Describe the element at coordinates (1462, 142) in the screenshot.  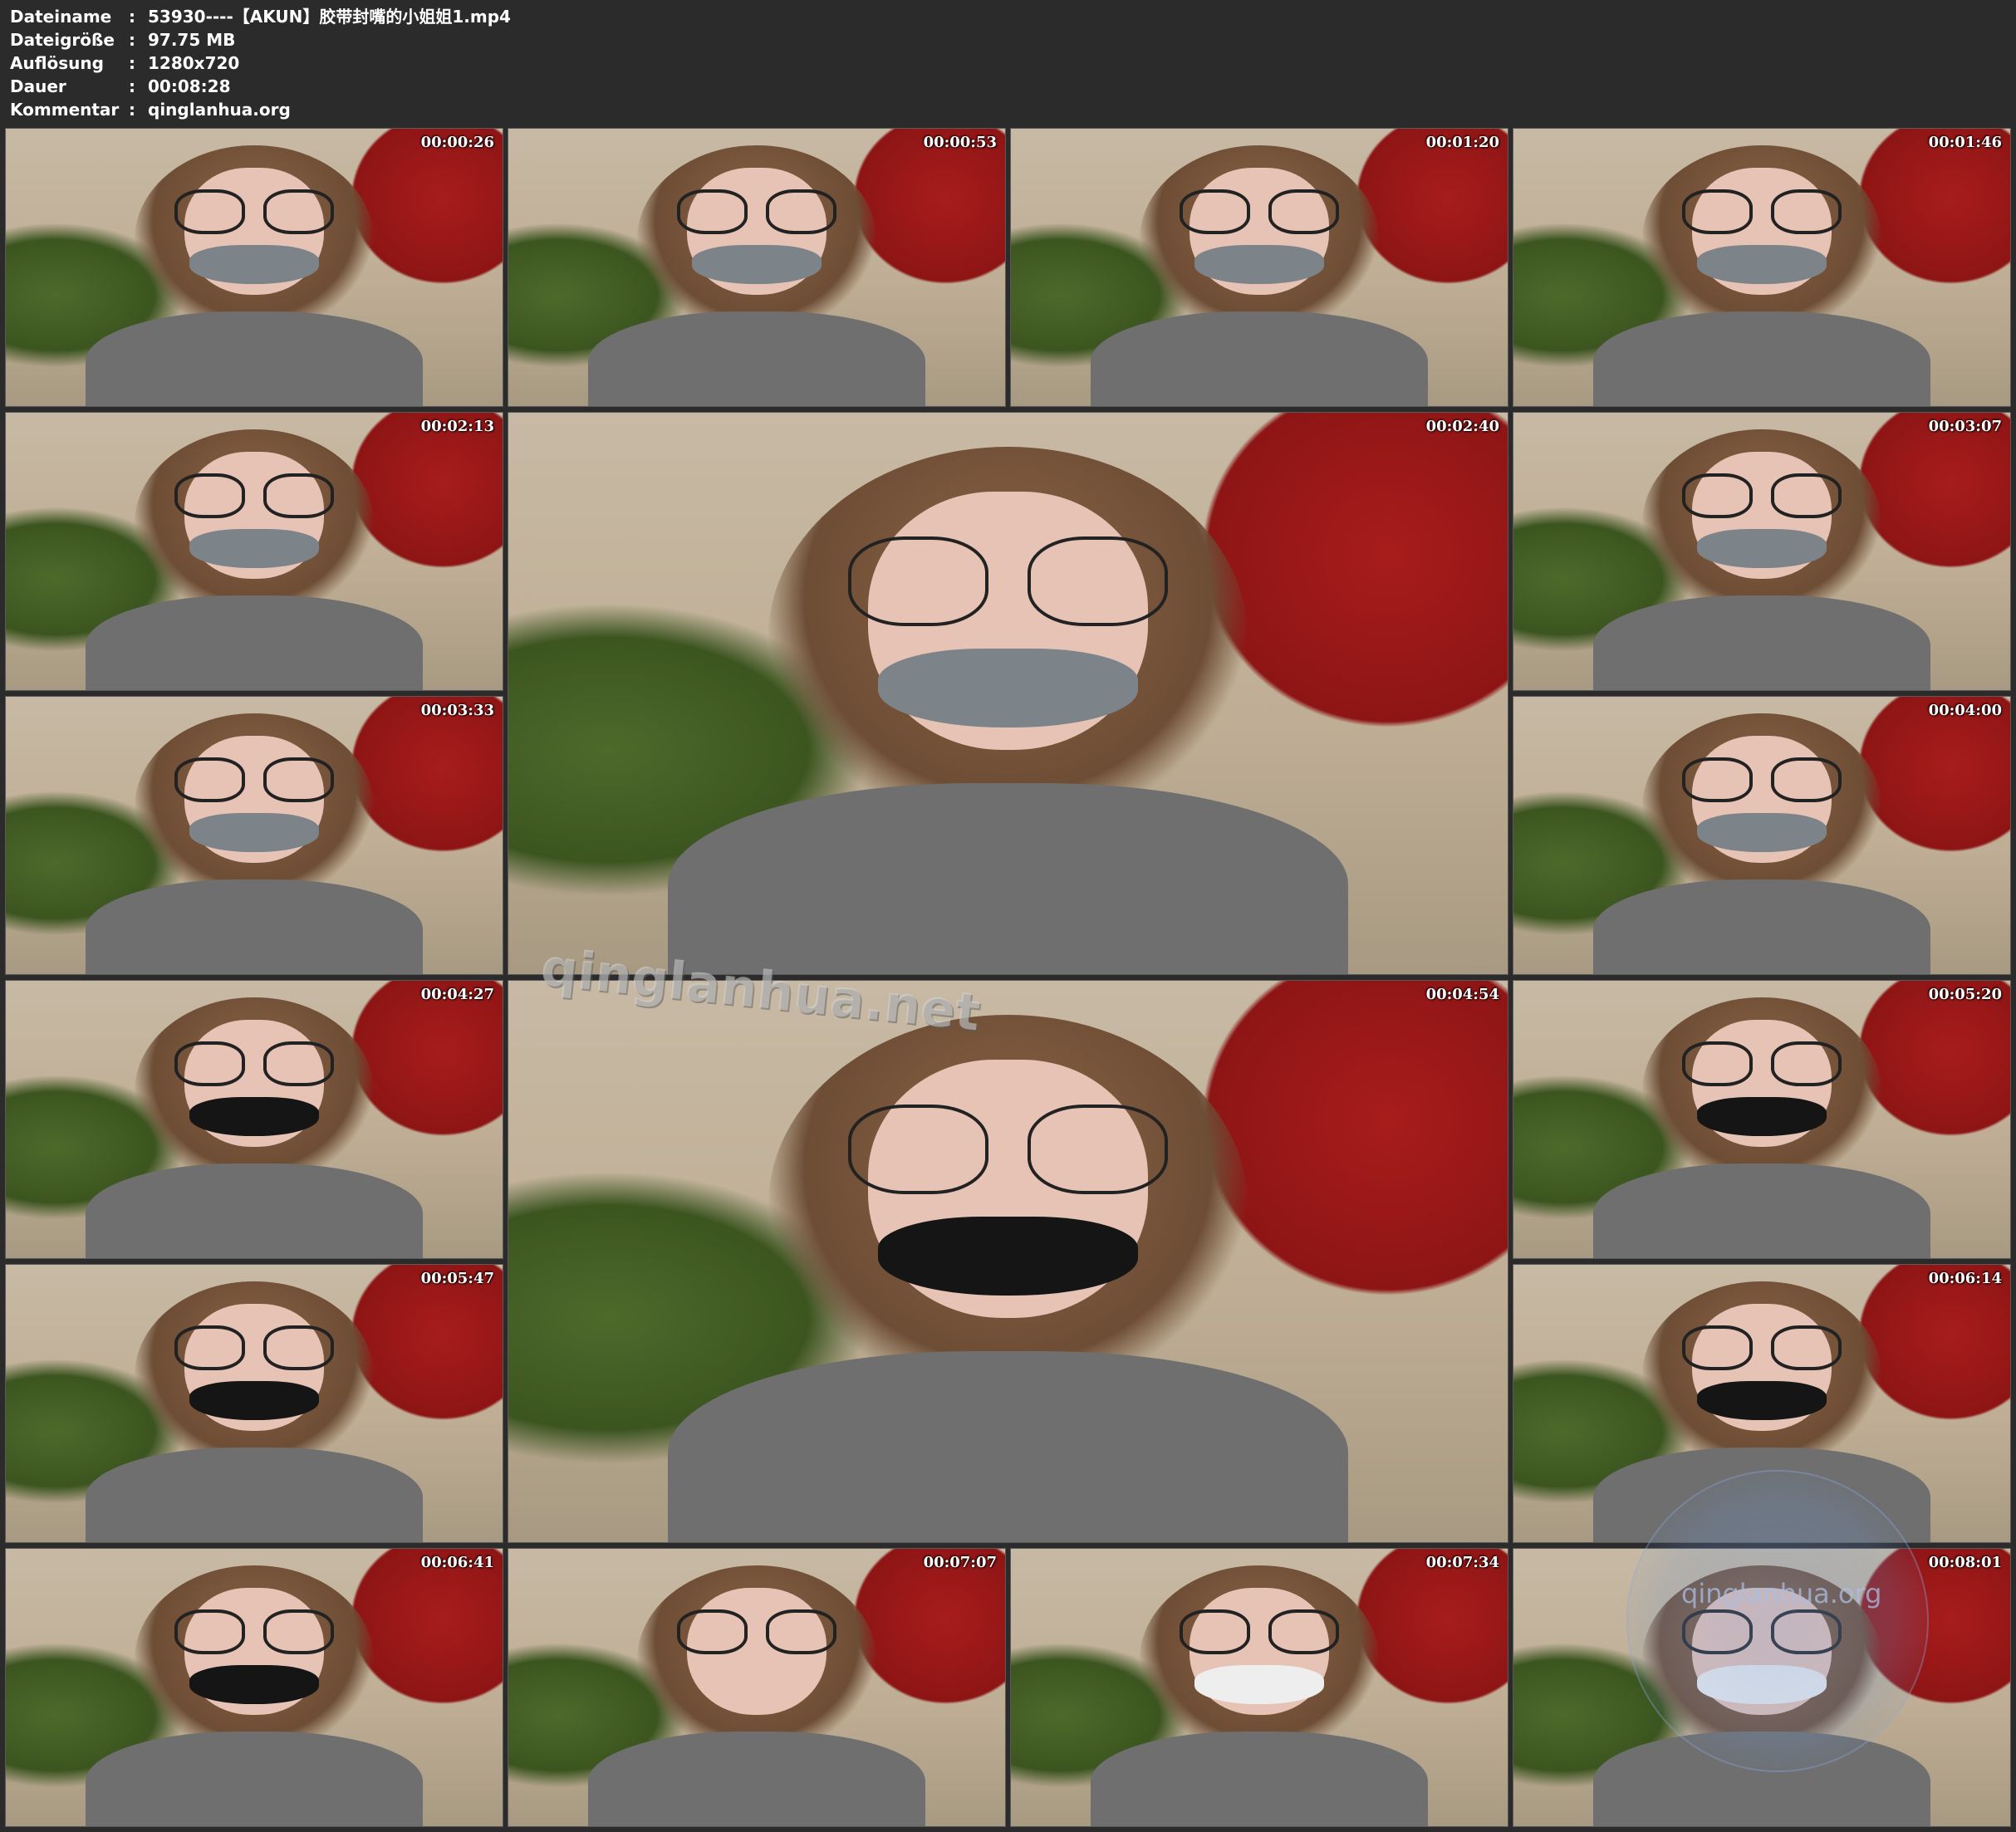
I see `thumbnail-timestamp: 00:01:20` at that location.